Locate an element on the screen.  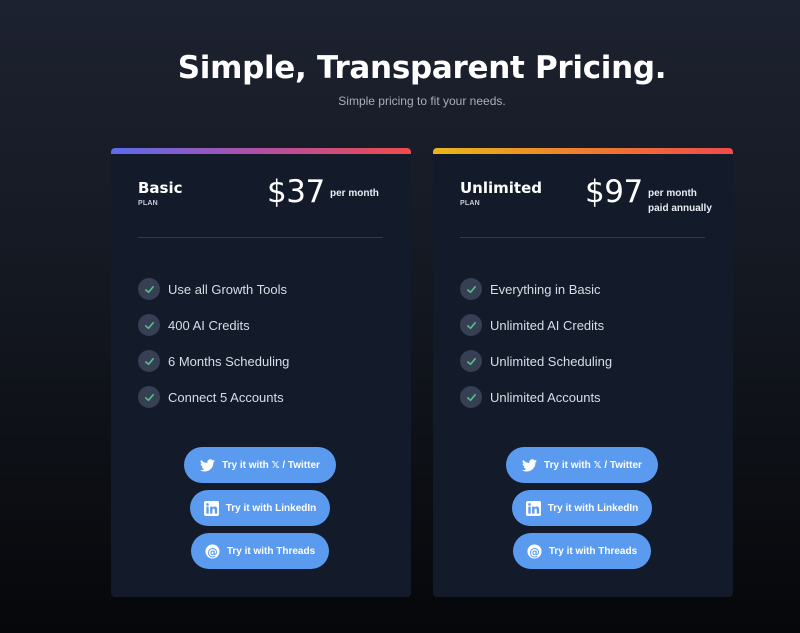
feature-label: Unlimited Scheduling is located at coordinates (551, 361).